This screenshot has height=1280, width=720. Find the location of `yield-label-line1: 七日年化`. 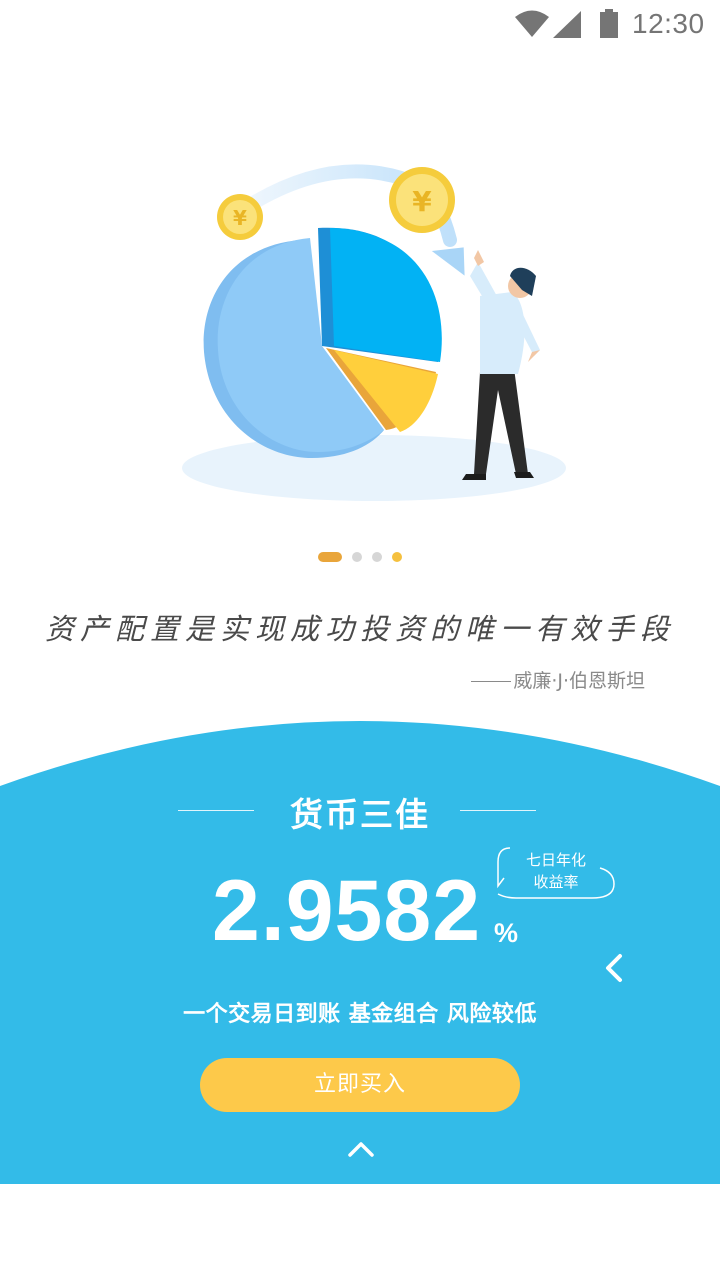

yield-label-line1: 七日年化 is located at coordinates (555, 860).